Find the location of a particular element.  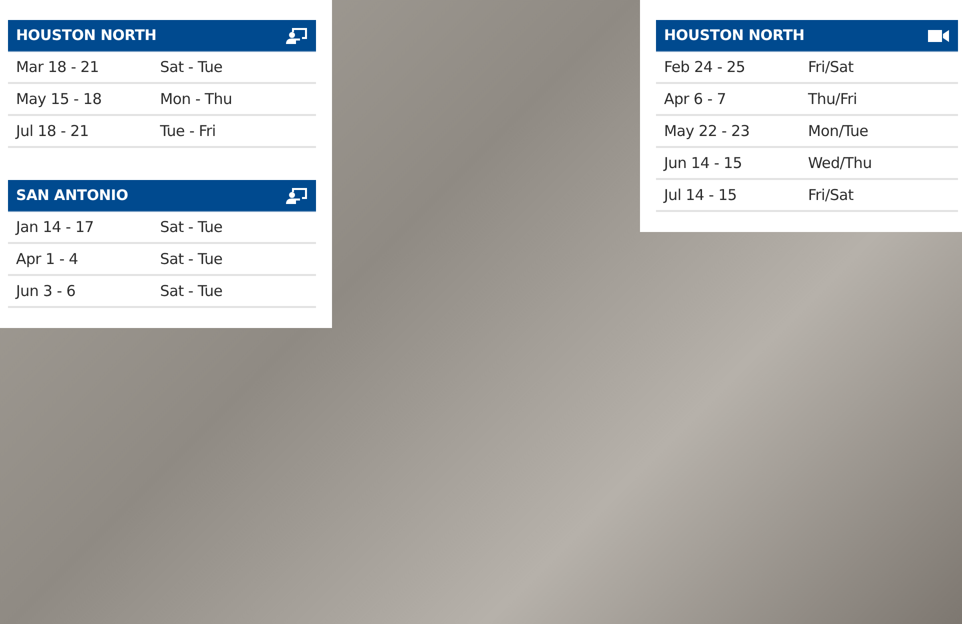

weekday-range: Mon - Thu is located at coordinates (197, 99).